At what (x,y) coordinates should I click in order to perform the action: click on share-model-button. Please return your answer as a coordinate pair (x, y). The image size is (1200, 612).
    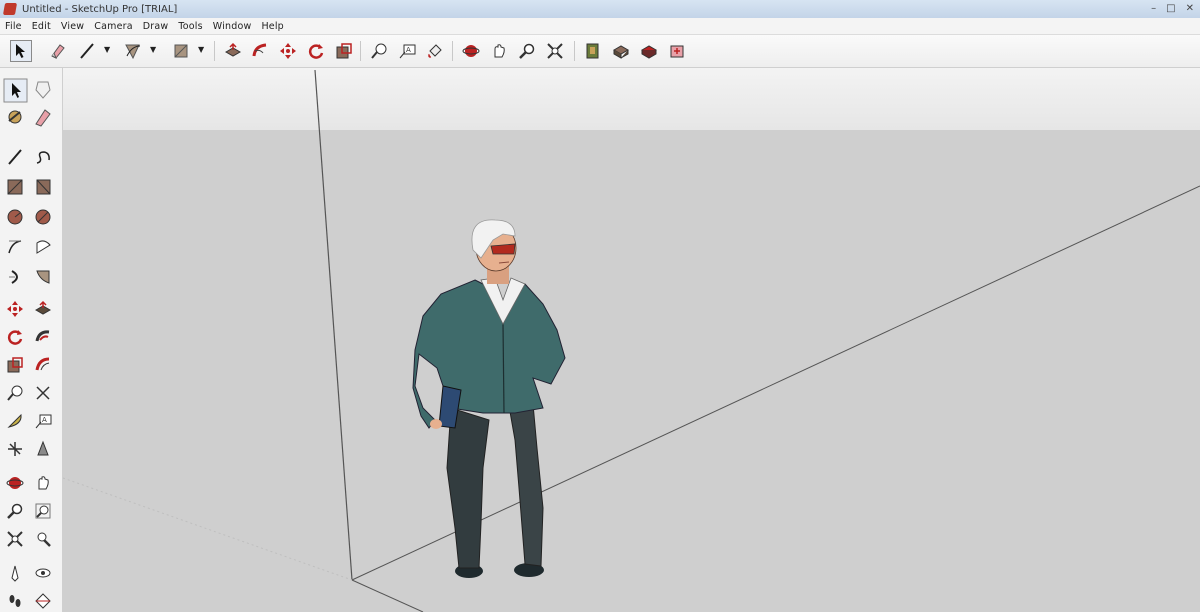
    Looking at the image, I should click on (649, 51).